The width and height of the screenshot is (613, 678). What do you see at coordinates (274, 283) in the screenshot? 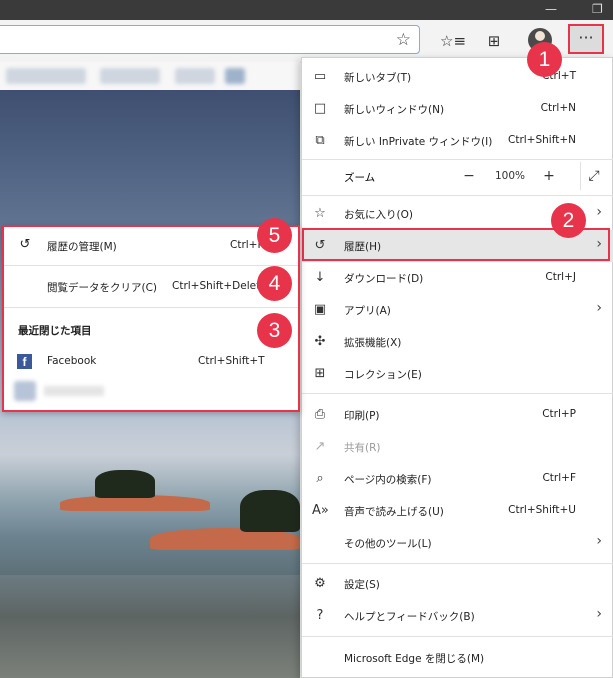
I see `step-badge-4: 4` at bounding box center [274, 283].